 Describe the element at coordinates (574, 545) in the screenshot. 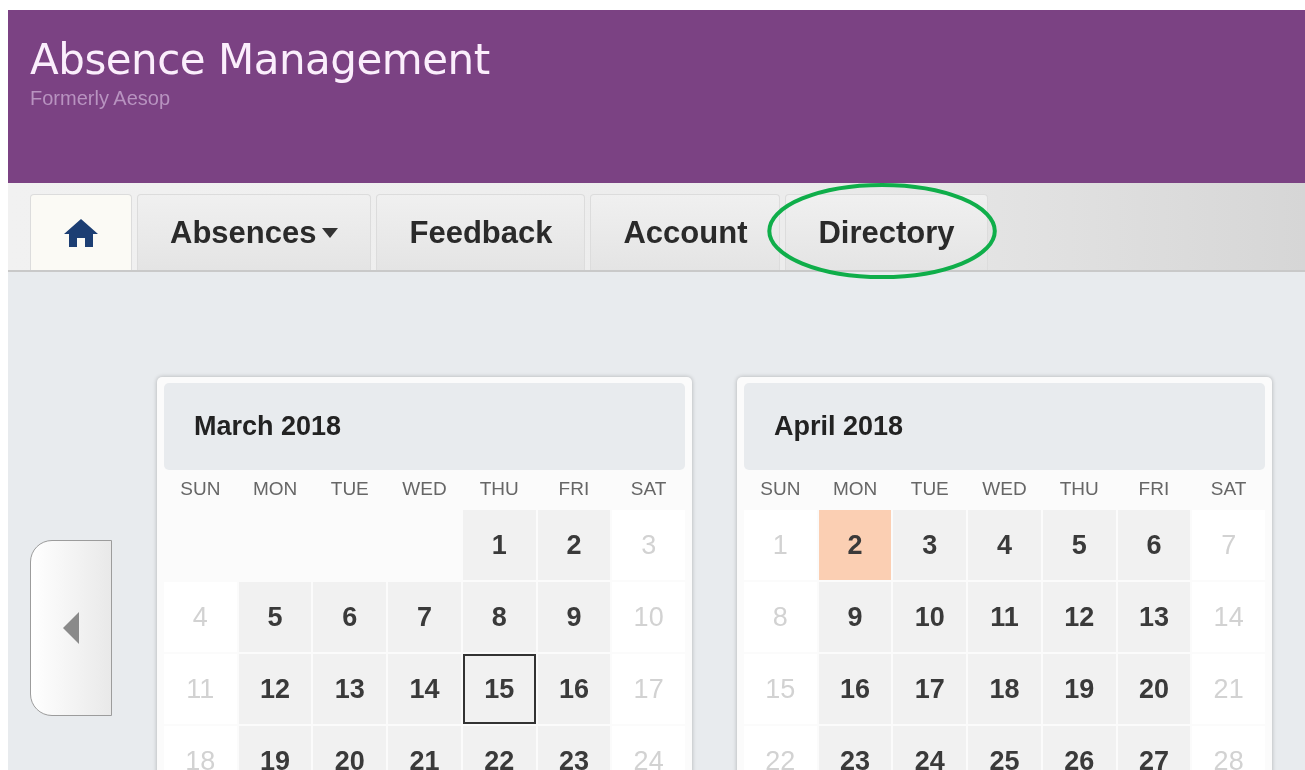

I see `calendar-date: 2` at that location.